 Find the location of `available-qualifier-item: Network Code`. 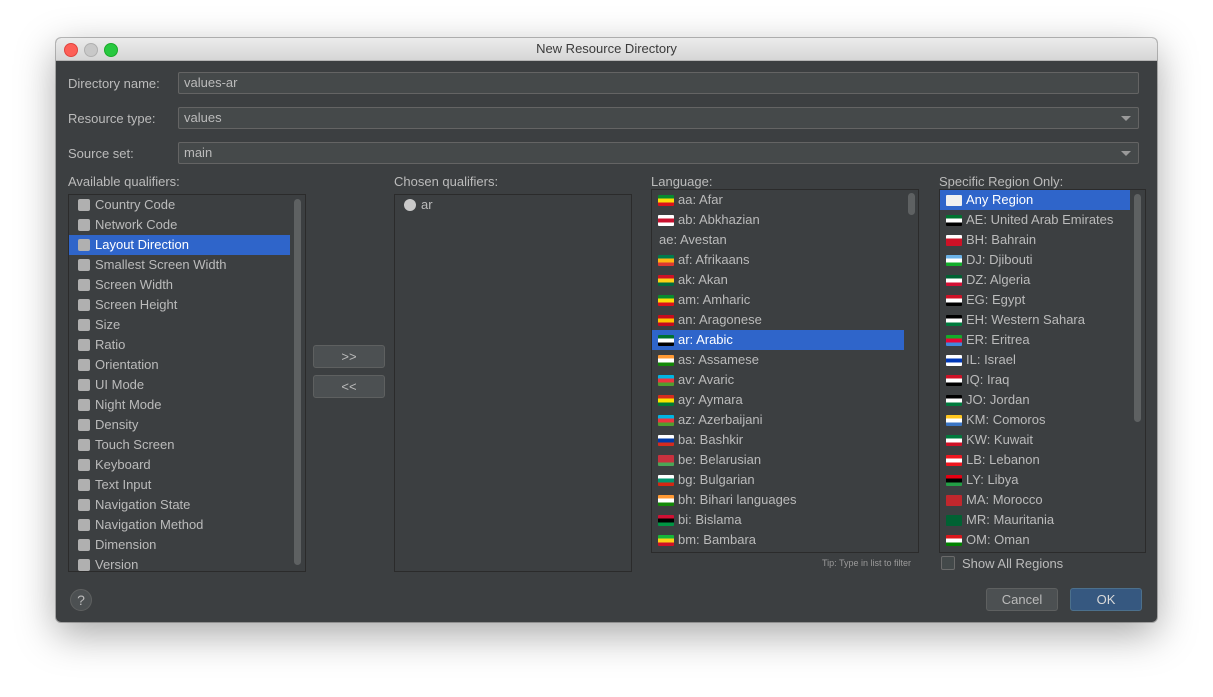

available-qualifier-item: Network Code is located at coordinates (179, 225).